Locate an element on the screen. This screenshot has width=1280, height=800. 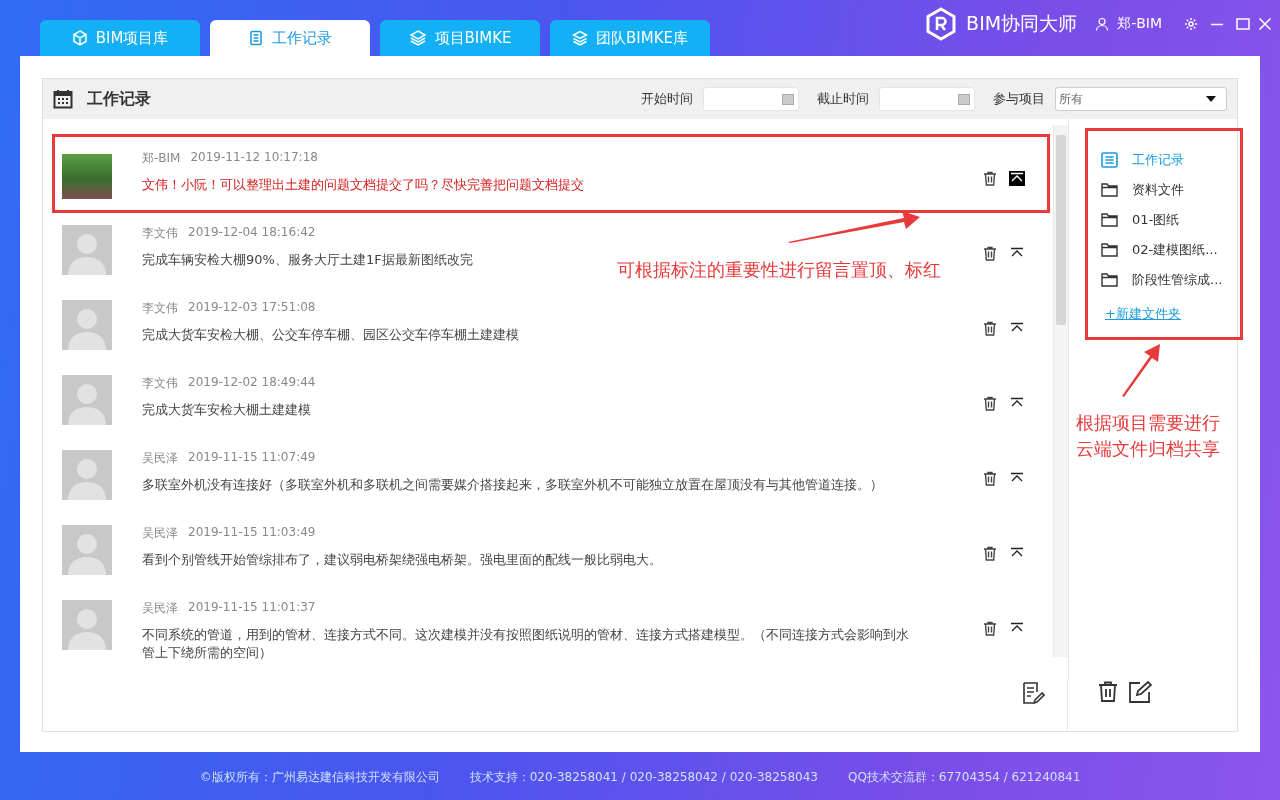
project-label: 参与项目 is located at coordinates (1019, 99).